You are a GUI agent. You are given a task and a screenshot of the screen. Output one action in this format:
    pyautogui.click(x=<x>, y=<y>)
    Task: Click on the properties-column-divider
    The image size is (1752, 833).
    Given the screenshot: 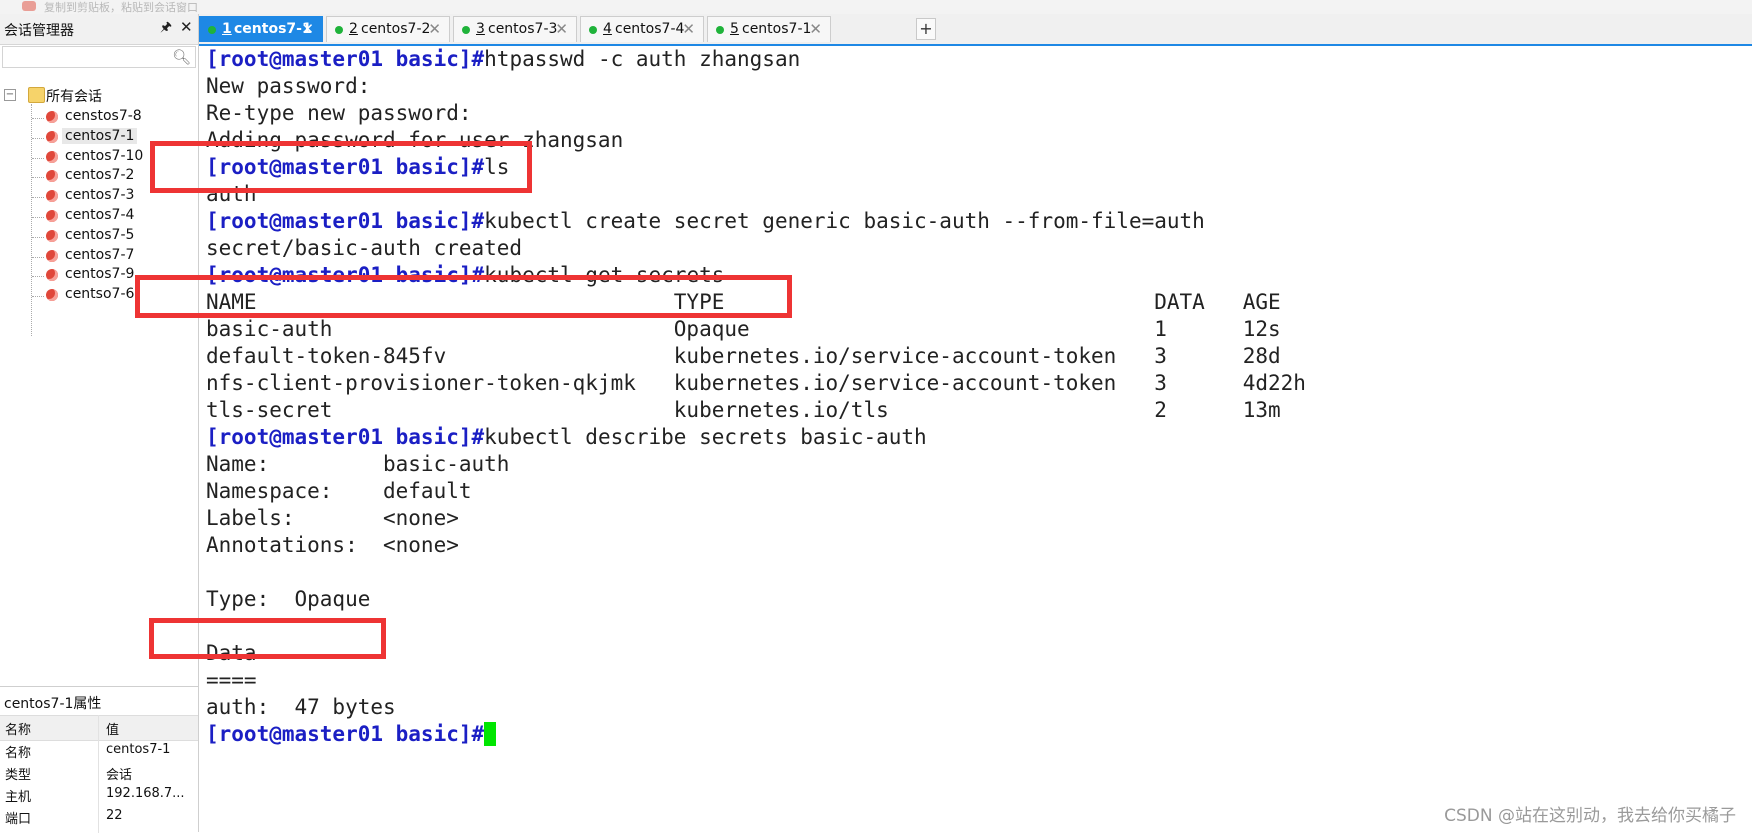 What is the action you would take?
    pyautogui.click(x=98, y=774)
    